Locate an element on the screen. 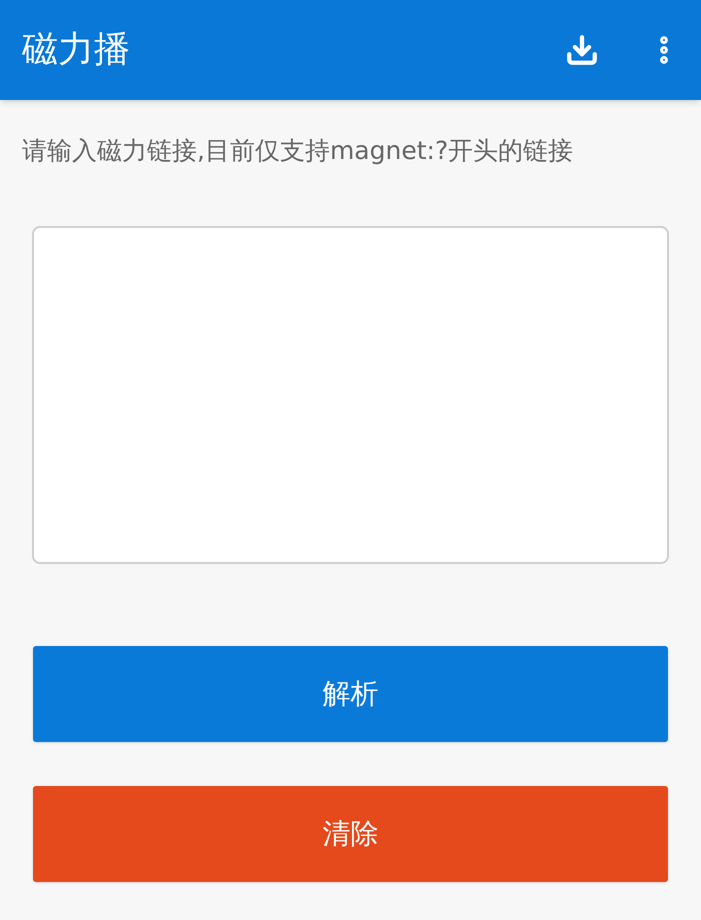  action-button: 清除 is located at coordinates (350, 834).